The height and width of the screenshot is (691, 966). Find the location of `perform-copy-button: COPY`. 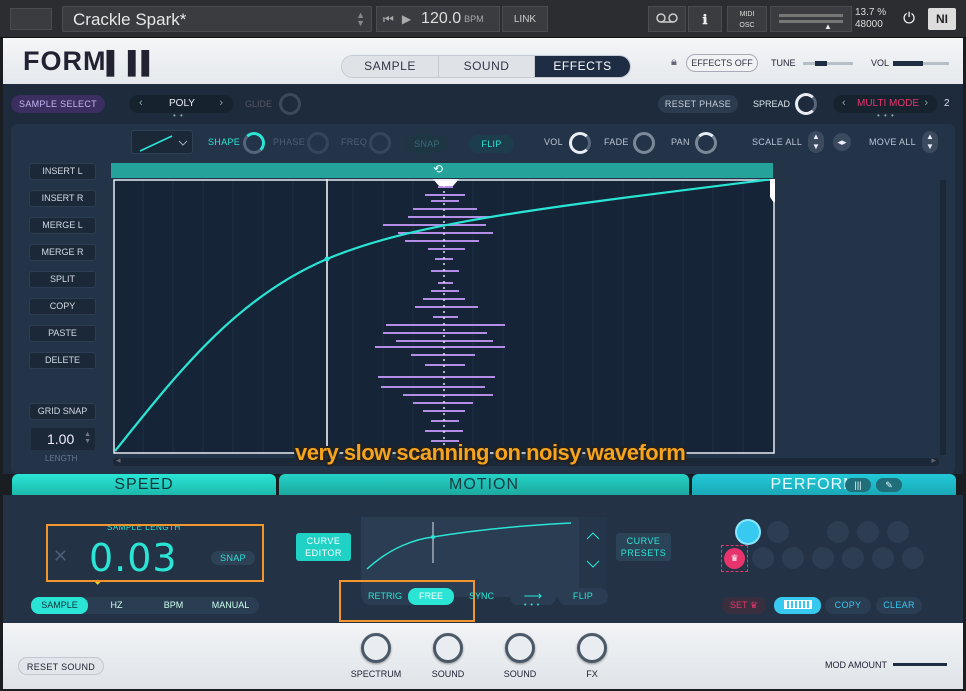

perform-copy-button: COPY is located at coordinates (848, 605).